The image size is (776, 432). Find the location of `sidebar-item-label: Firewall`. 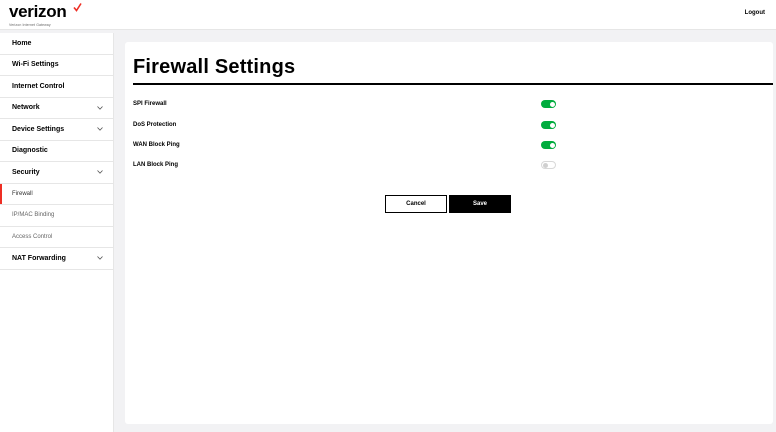

sidebar-item-label: Firewall is located at coordinates (22, 193).